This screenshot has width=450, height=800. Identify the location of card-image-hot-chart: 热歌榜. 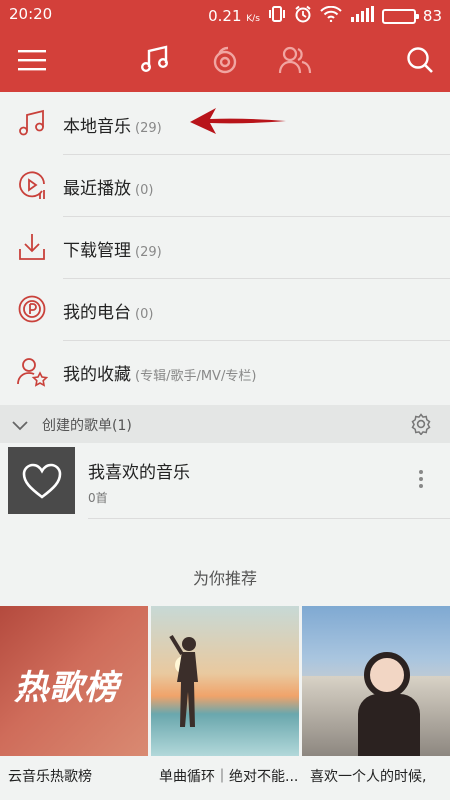
(74, 681).